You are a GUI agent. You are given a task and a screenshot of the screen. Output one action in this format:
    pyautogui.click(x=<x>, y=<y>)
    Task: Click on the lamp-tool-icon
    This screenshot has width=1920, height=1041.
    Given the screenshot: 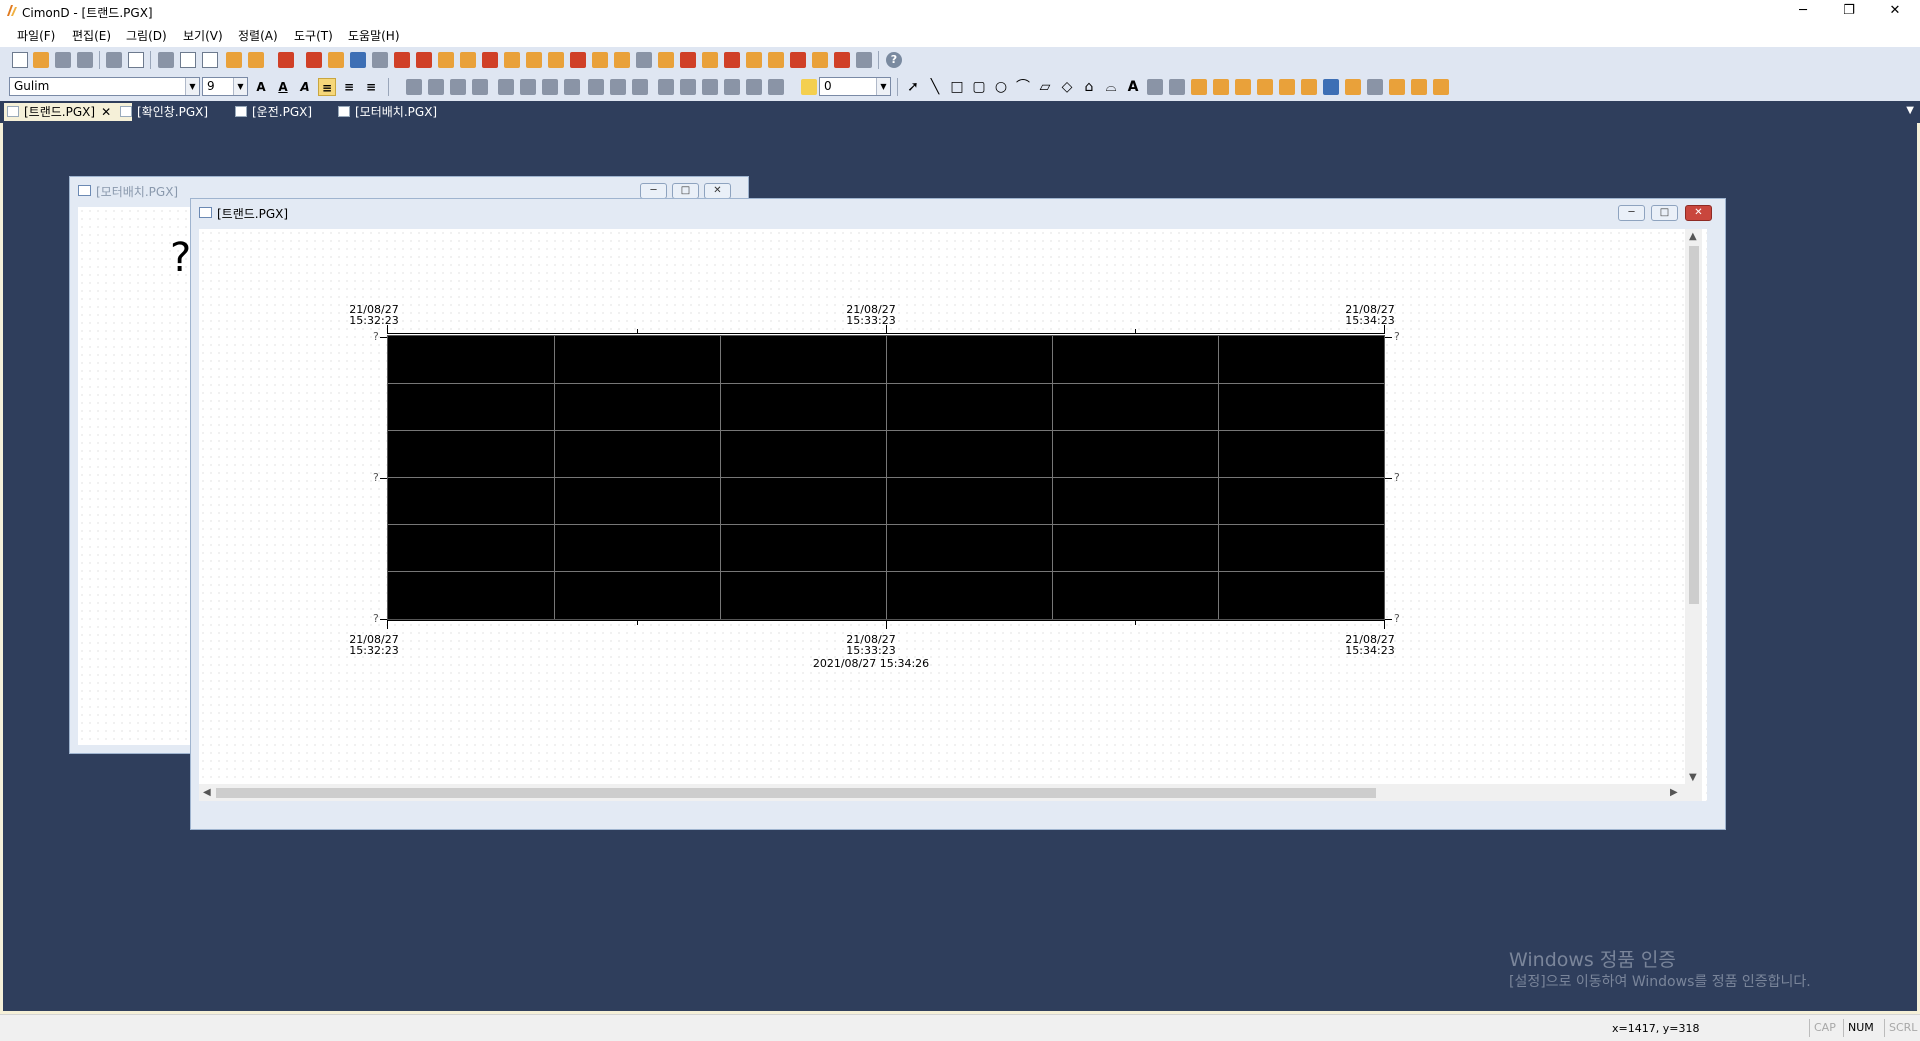 What is the action you would take?
    pyautogui.click(x=1243, y=87)
    